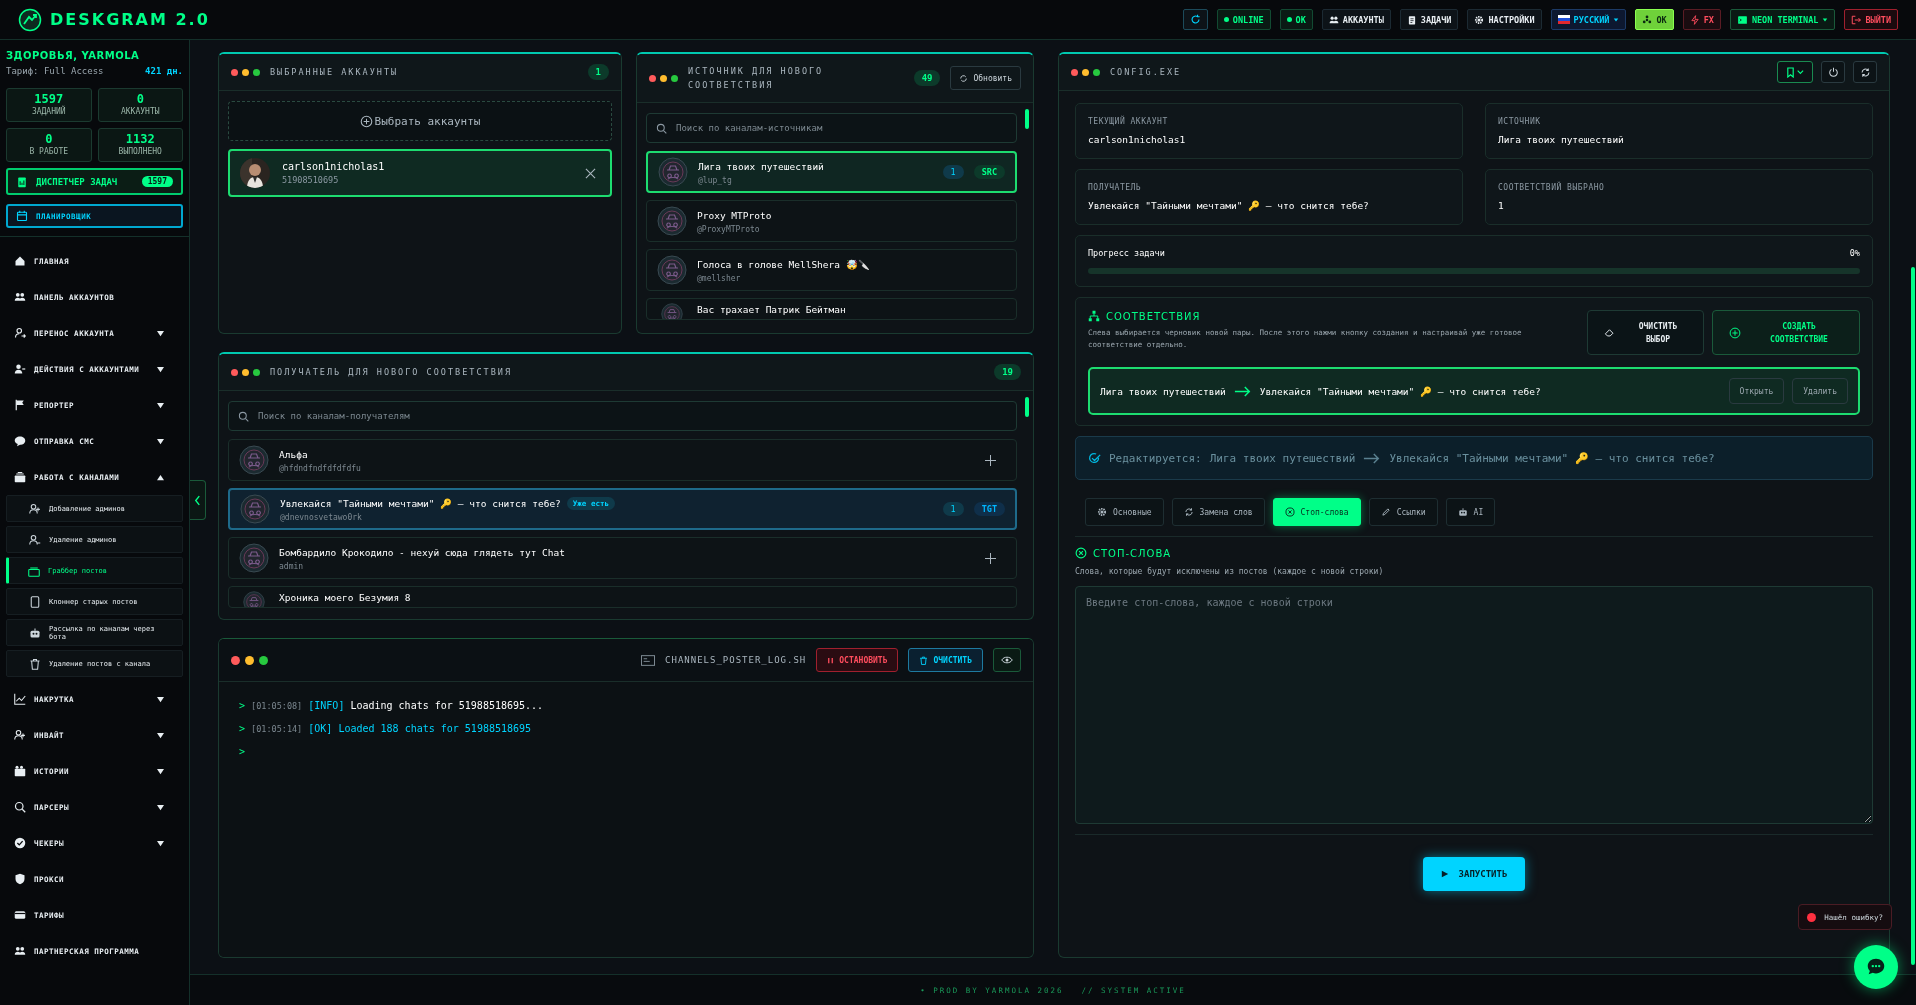 The image size is (1916, 1005). I want to click on trash-icon, so click(924, 660).